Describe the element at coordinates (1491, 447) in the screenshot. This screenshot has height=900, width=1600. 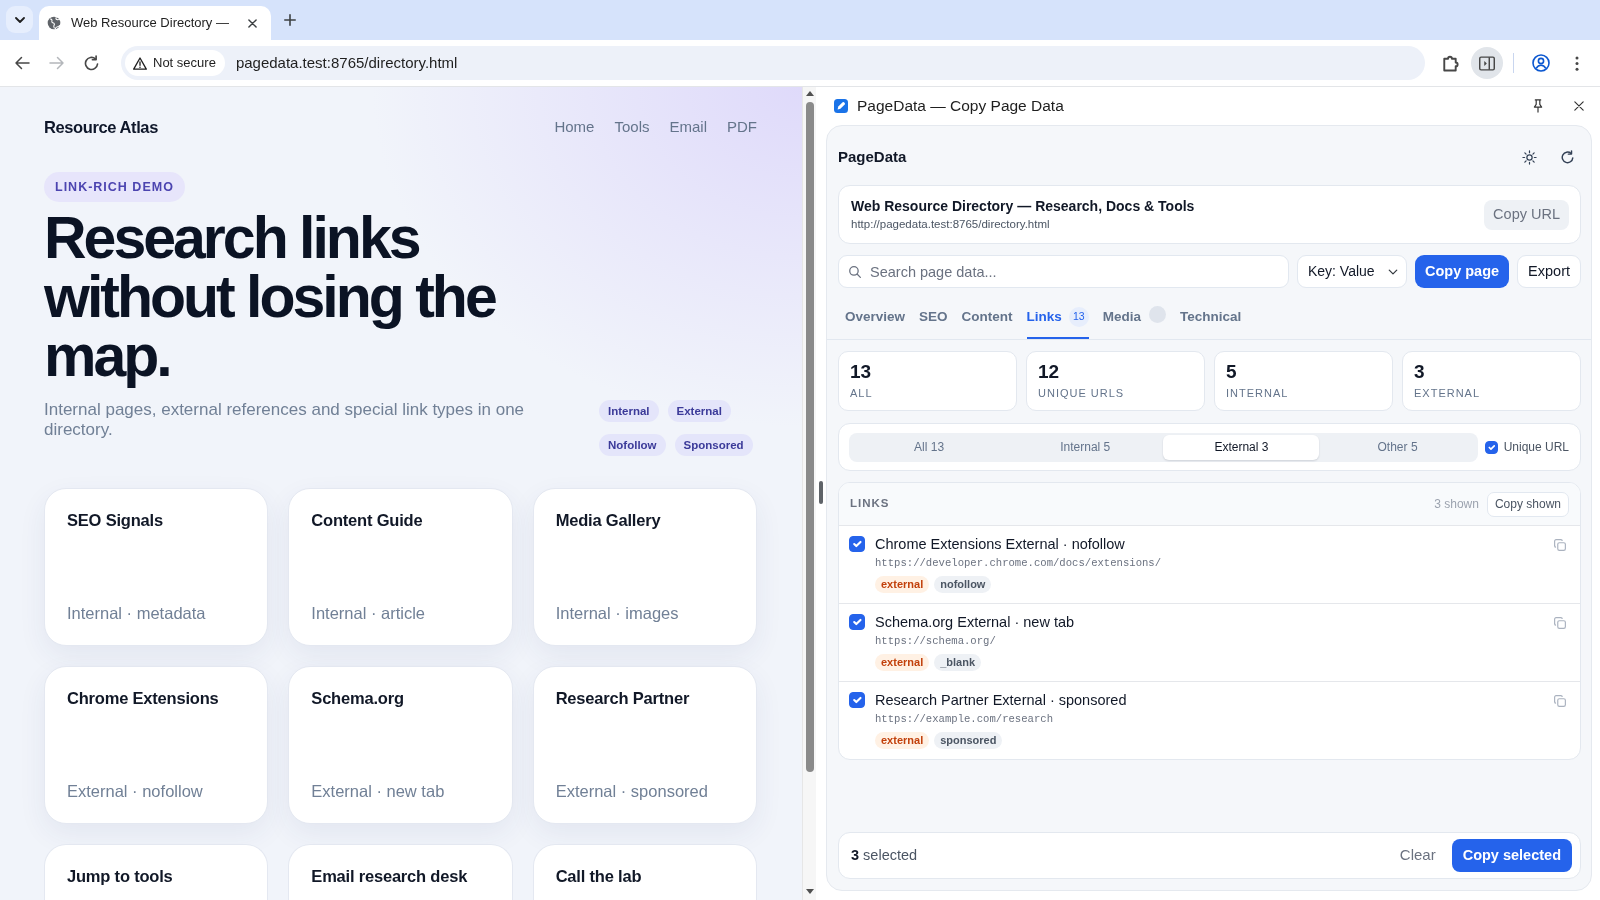
I see `unique-url-checkbox` at that location.